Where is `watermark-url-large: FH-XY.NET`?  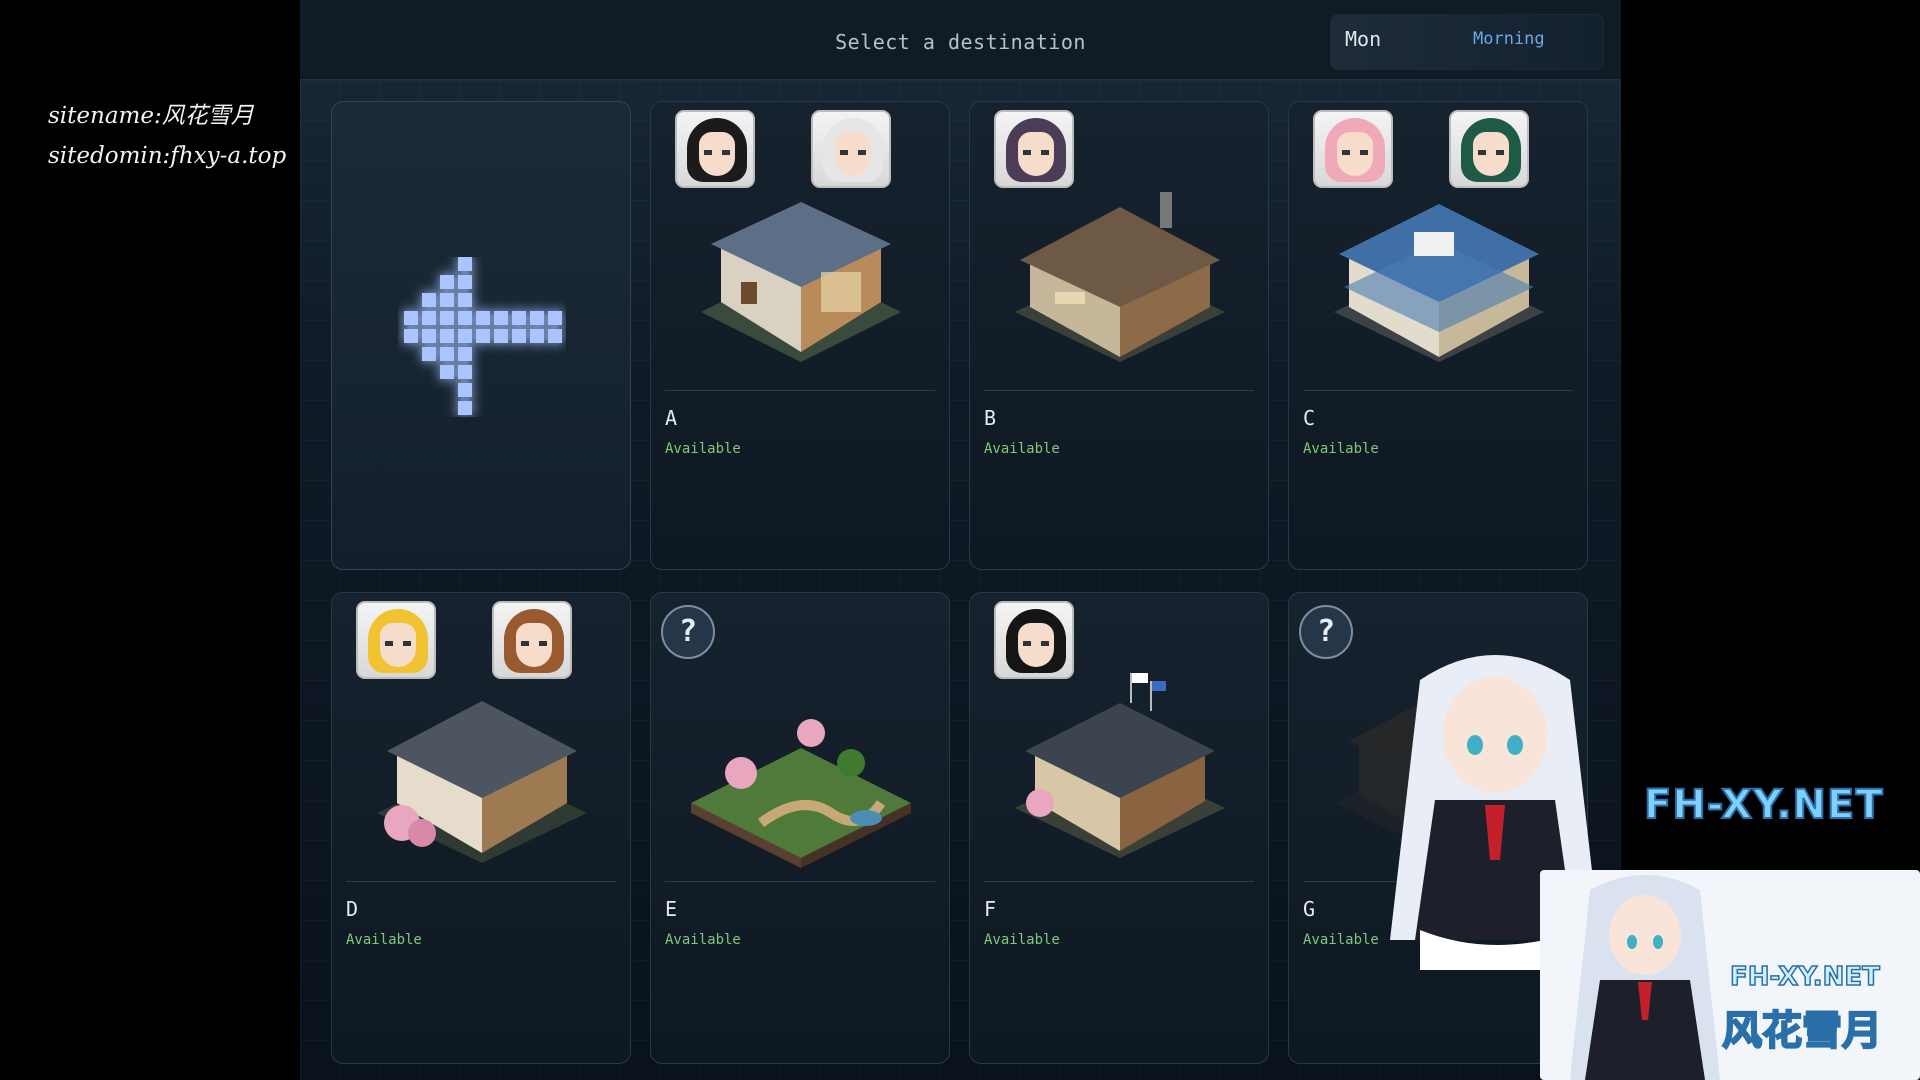 watermark-url-large: FH-XY.NET is located at coordinates (1763, 805).